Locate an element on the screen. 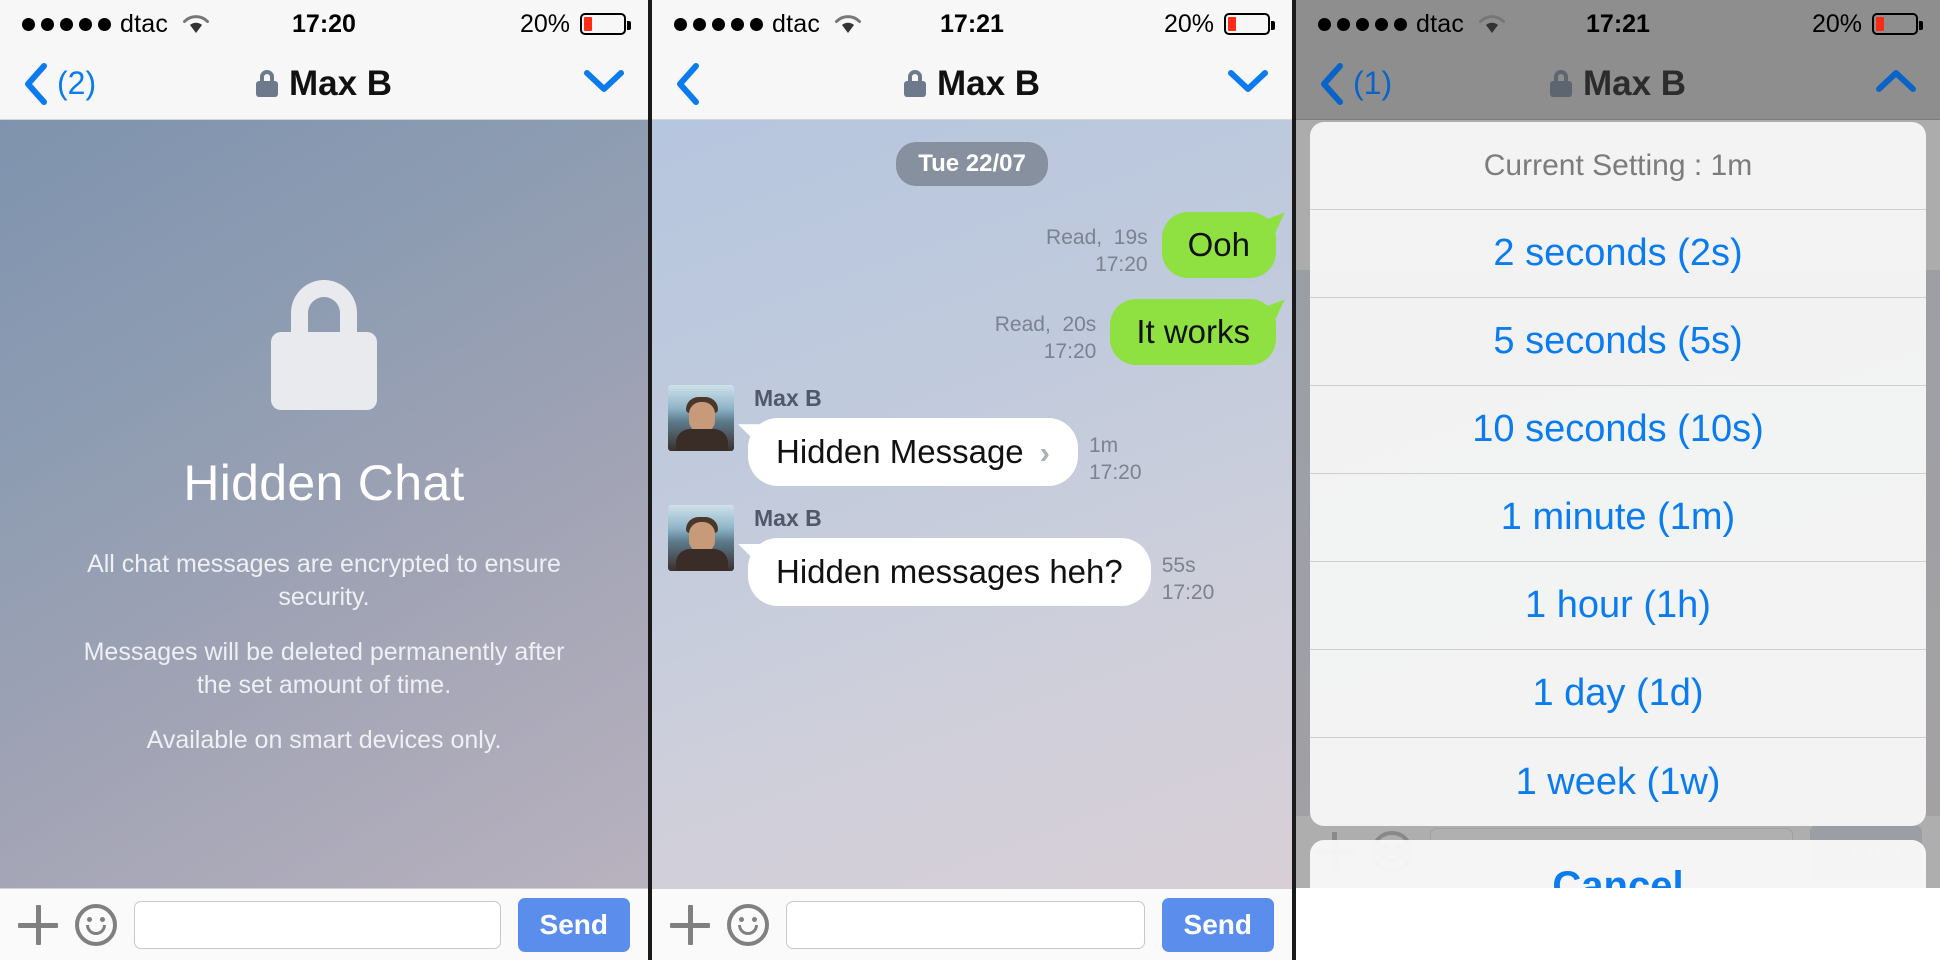  back-count-label: (2) is located at coordinates (77, 83).